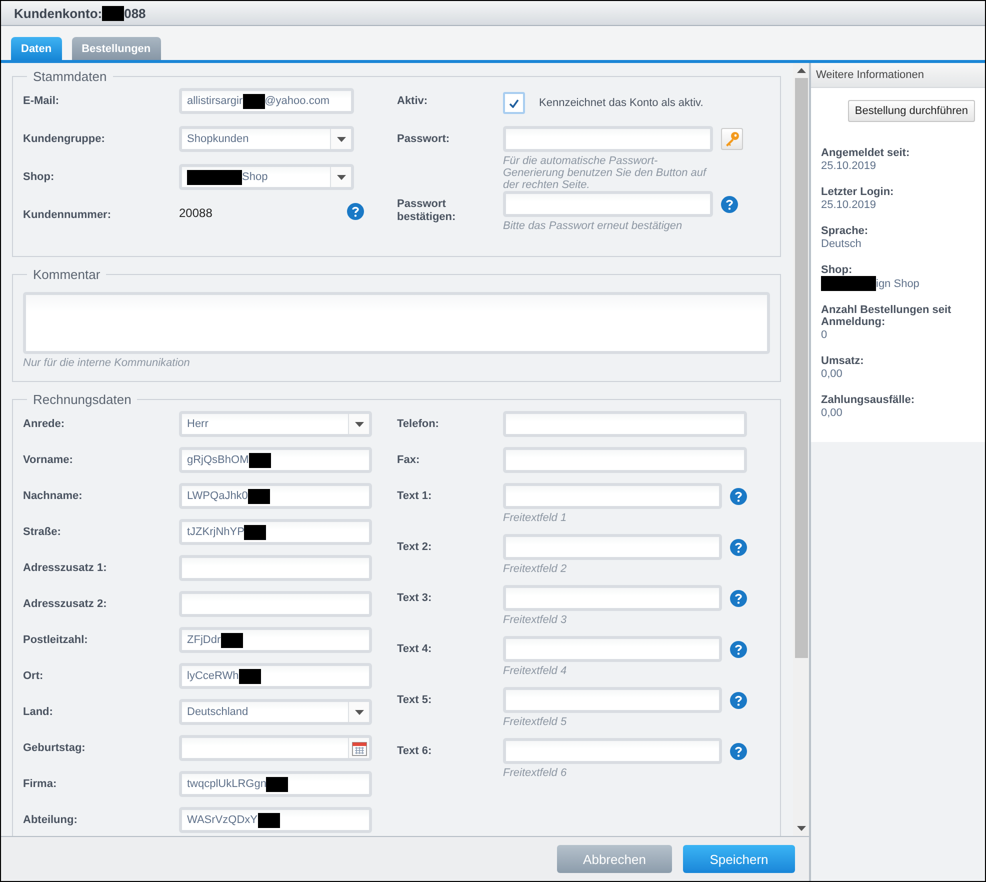 Image resolution: width=986 pixels, height=882 pixels. I want to click on input-field: tJZKrjNhYP, so click(275, 532).